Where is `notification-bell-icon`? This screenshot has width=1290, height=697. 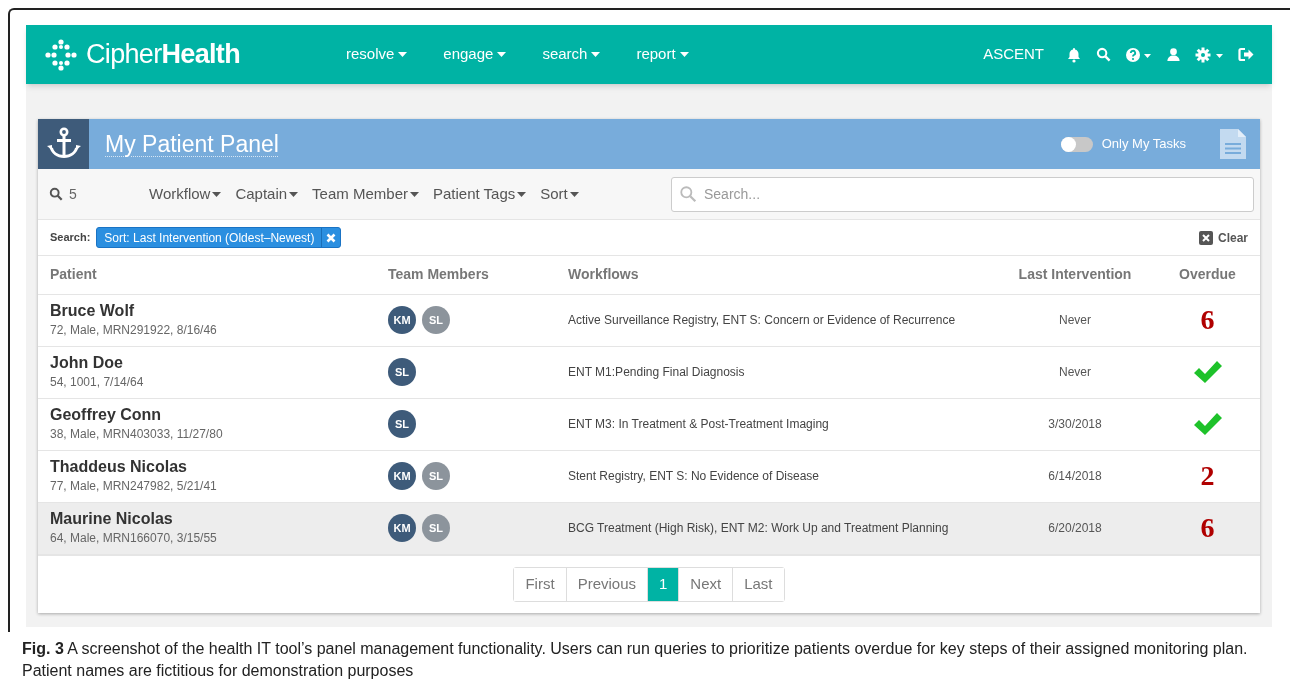 notification-bell-icon is located at coordinates (1074, 54).